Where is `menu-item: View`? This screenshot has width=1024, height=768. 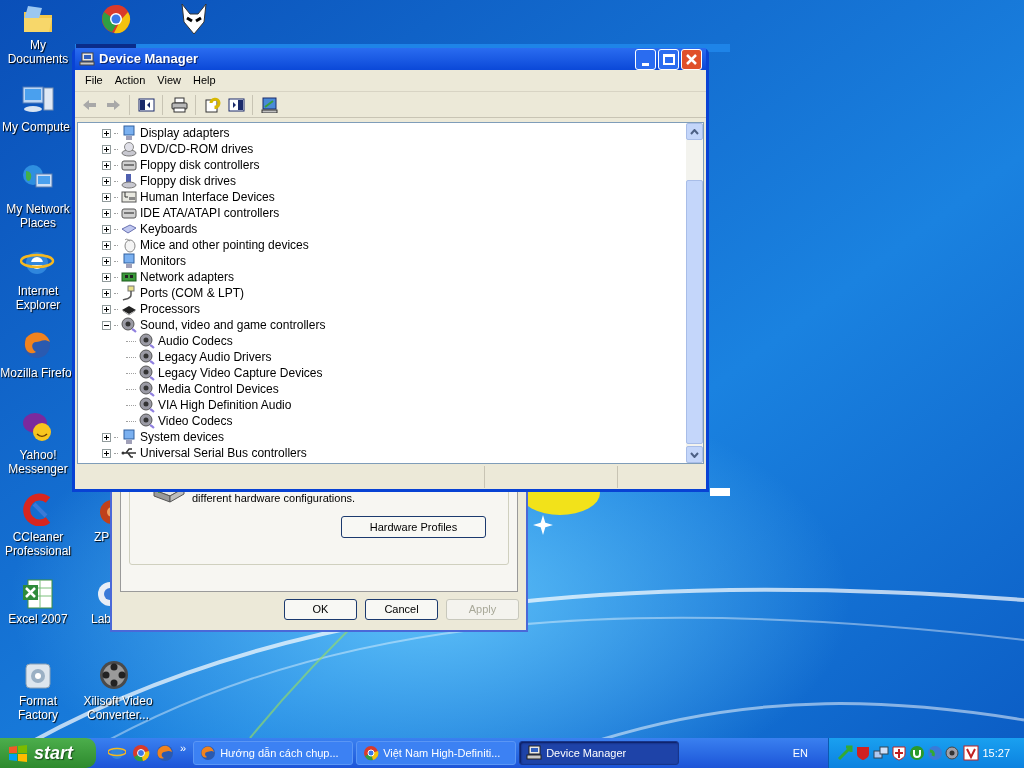 menu-item: View is located at coordinates (169, 80).